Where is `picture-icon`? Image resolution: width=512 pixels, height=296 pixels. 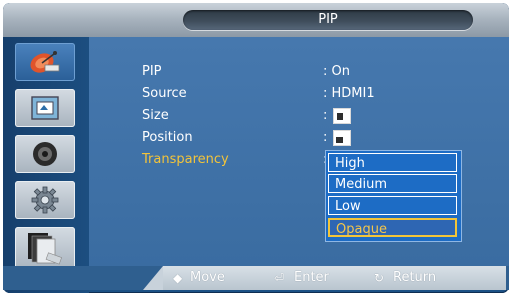 picture-icon is located at coordinates (45, 108).